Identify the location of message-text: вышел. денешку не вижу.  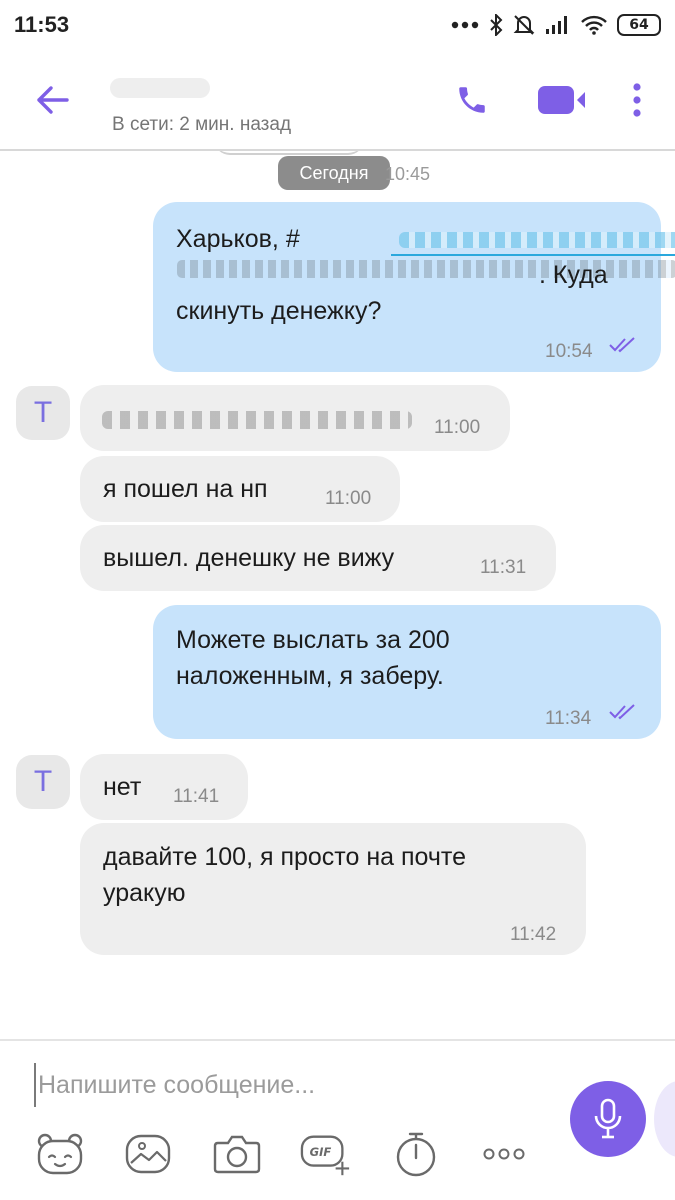
(249, 558).